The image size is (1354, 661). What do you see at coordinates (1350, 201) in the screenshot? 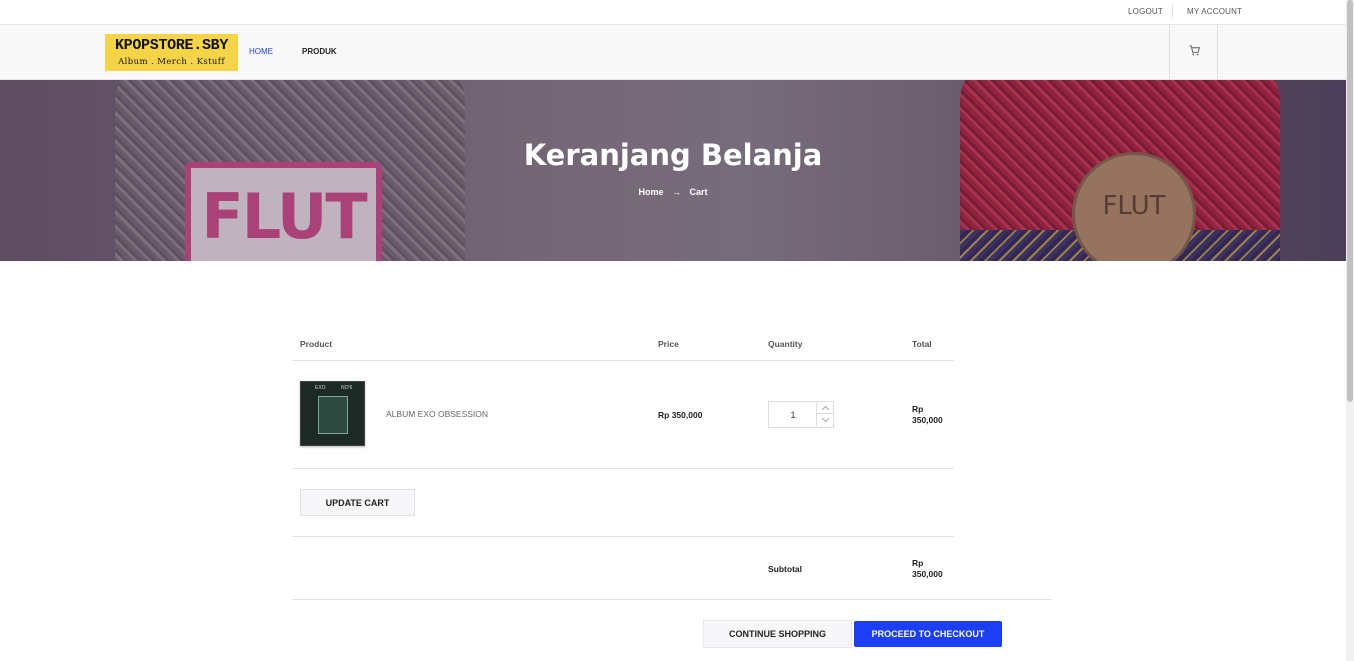
I see `scrollbar-thumb` at bounding box center [1350, 201].